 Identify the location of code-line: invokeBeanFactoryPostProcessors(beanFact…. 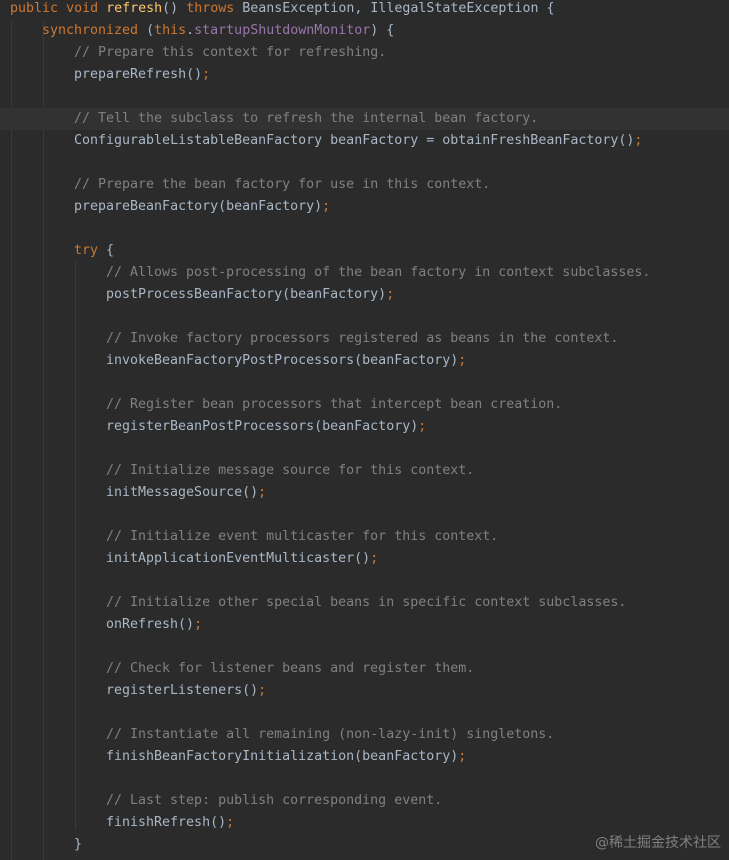
(286, 361).